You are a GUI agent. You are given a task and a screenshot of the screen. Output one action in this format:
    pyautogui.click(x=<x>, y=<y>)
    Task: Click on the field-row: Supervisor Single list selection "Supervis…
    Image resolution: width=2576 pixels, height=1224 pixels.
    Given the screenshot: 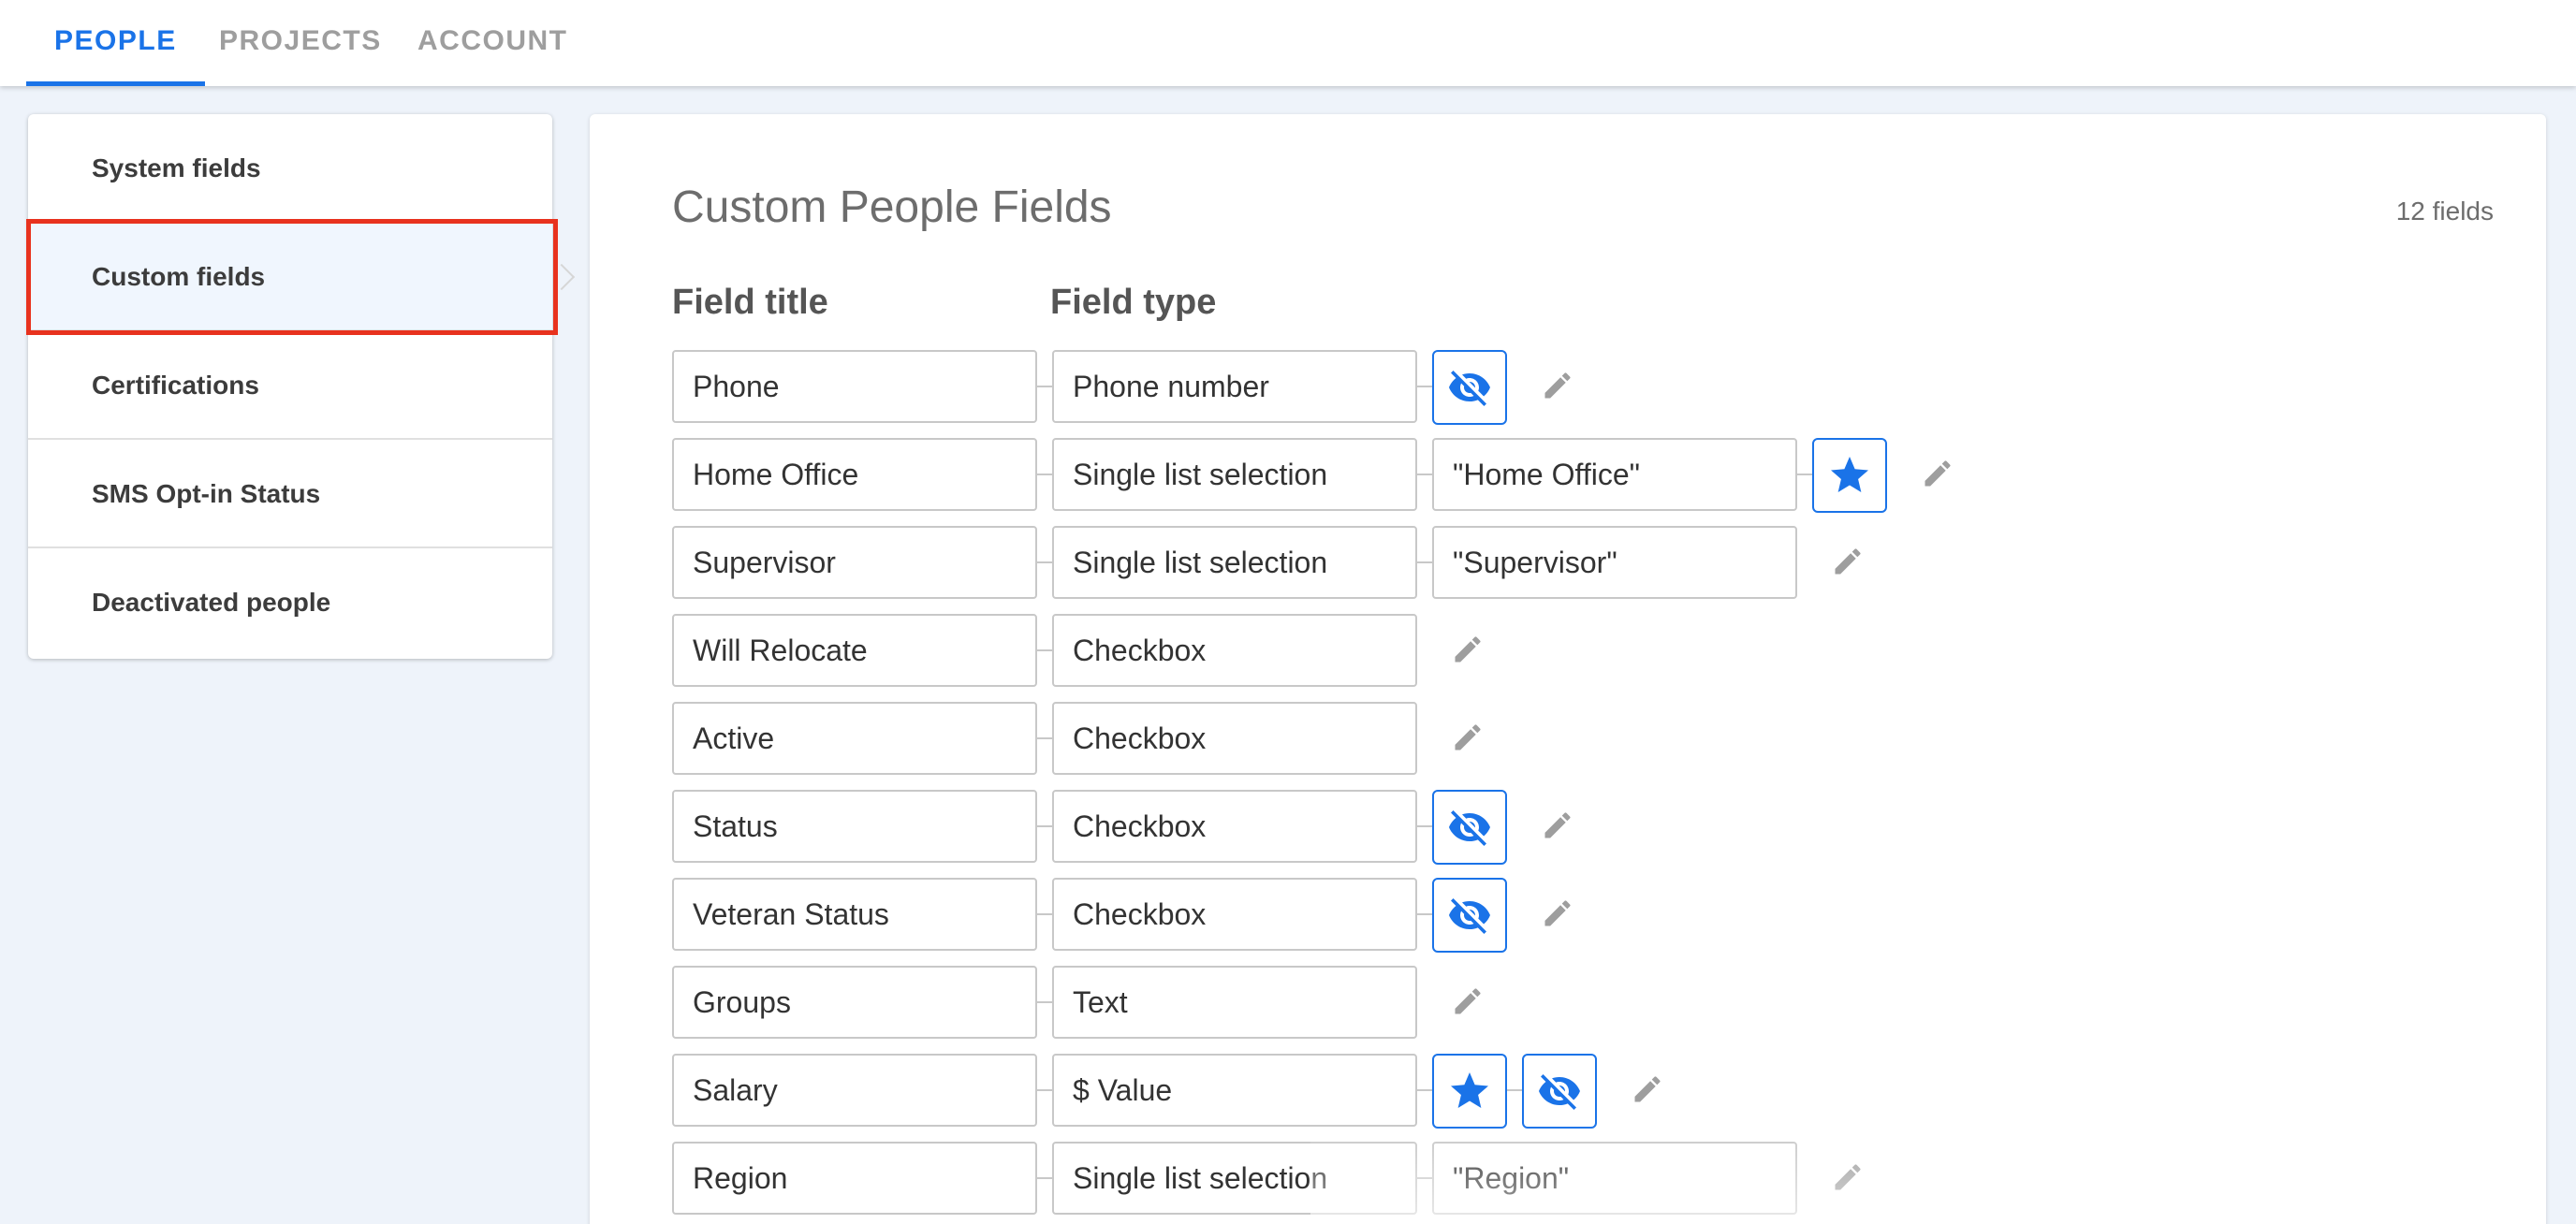 What is the action you would take?
    pyautogui.click(x=1421, y=562)
    